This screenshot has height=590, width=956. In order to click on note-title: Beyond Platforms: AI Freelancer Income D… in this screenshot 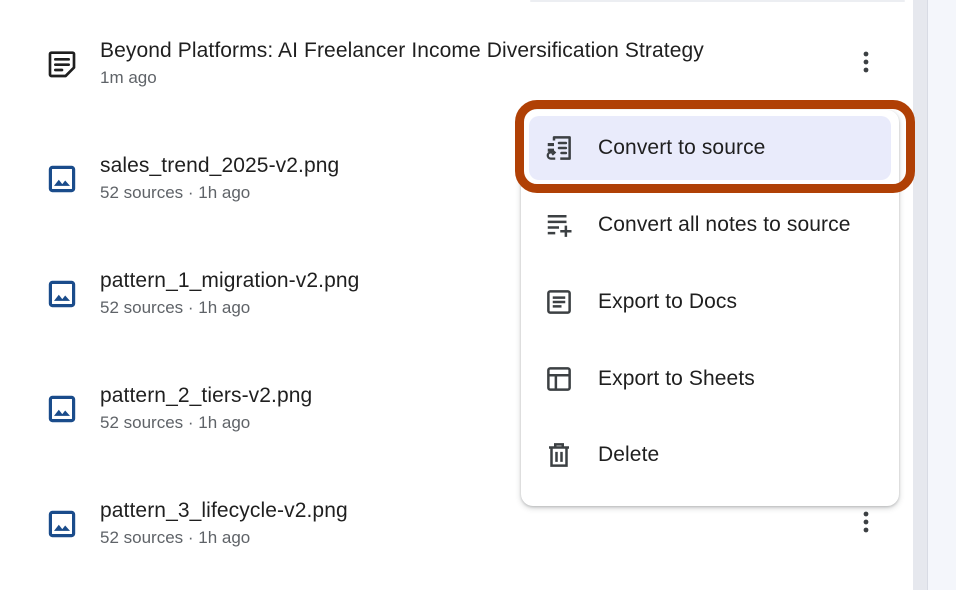, I will do `click(402, 50)`.